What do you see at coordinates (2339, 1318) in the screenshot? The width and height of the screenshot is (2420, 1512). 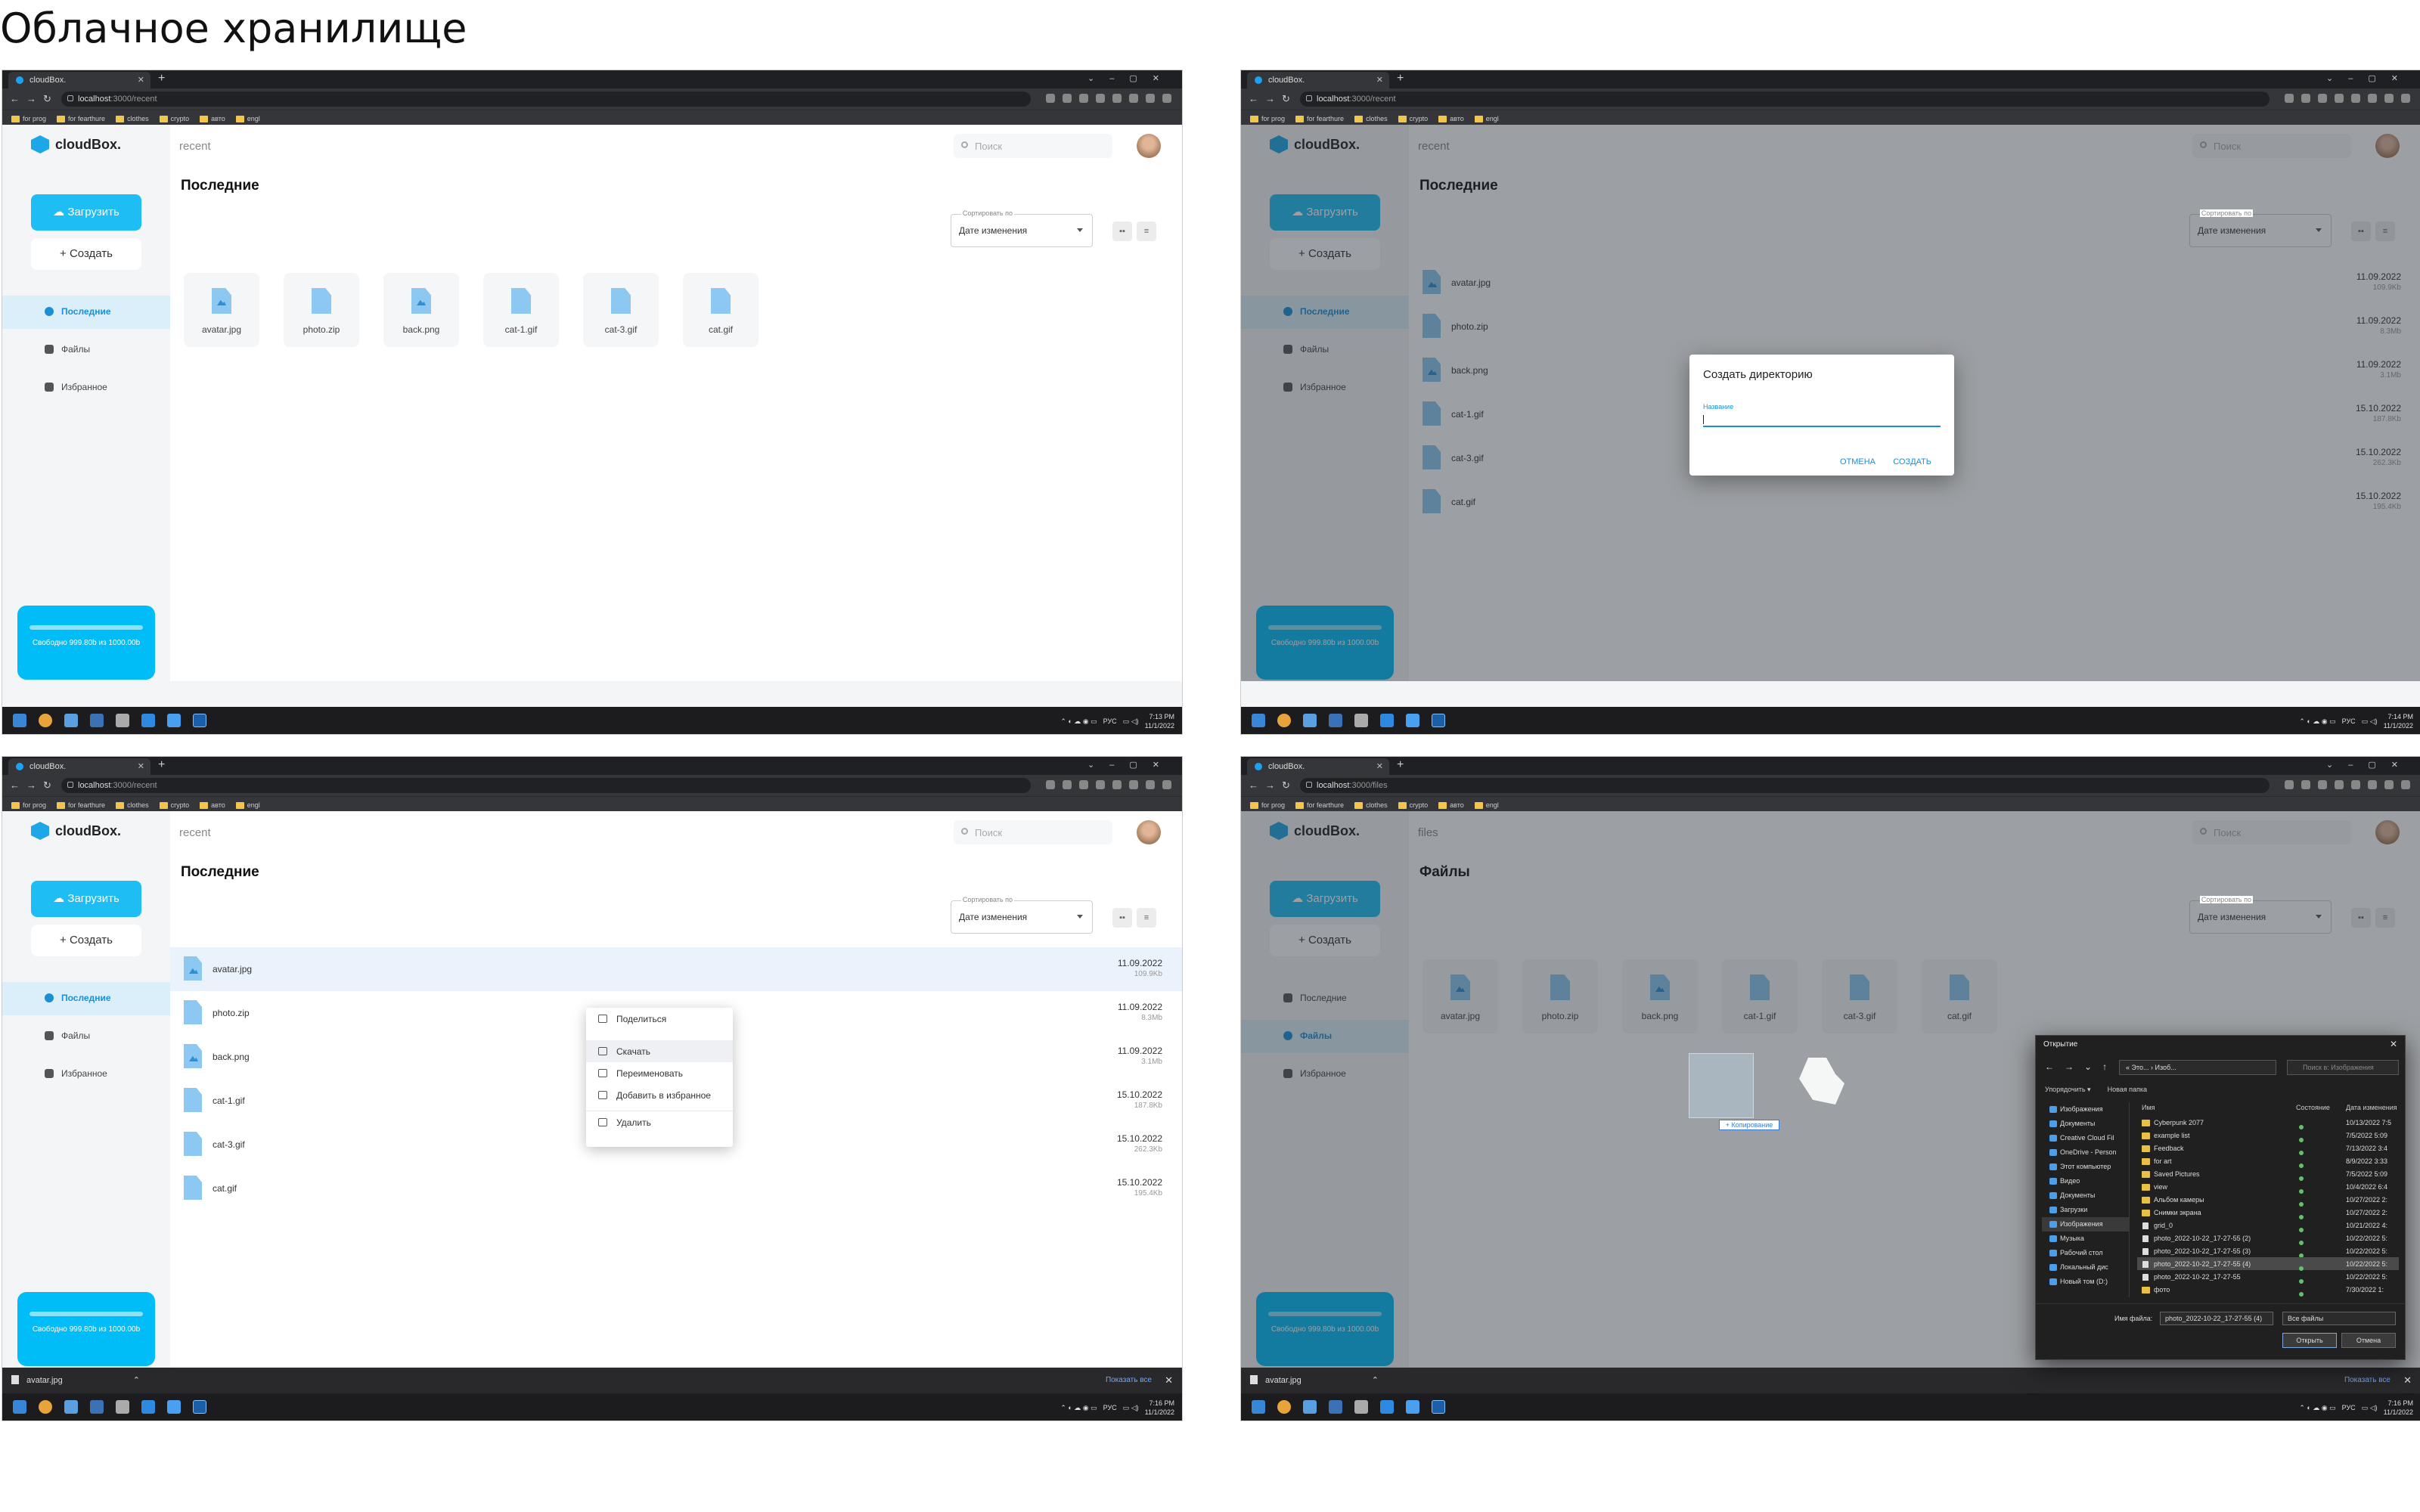 I see `filetype-select: Все файлы` at bounding box center [2339, 1318].